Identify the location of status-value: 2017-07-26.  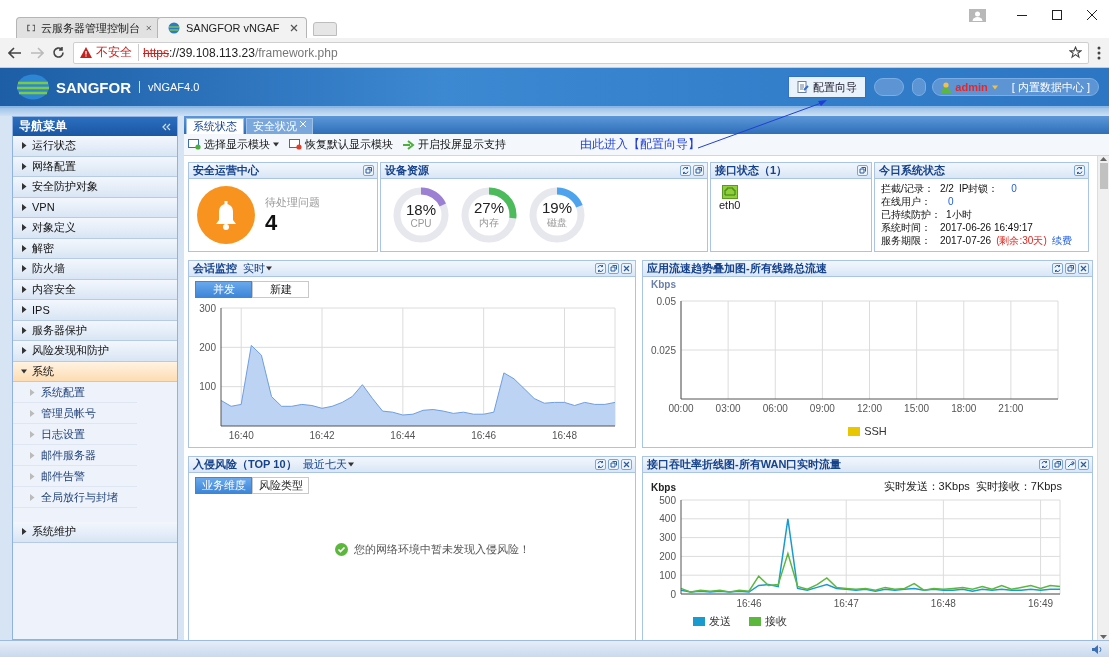
(966, 240).